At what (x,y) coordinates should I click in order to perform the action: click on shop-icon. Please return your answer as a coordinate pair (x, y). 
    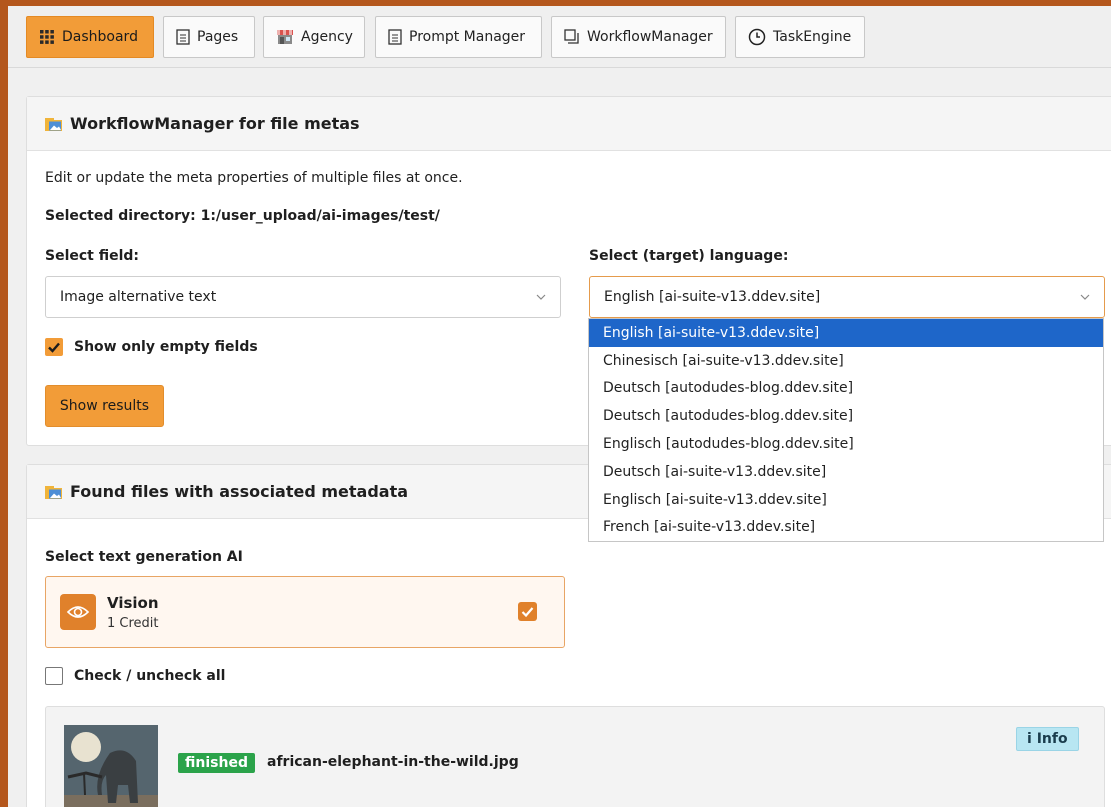
    Looking at the image, I should click on (285, 37).